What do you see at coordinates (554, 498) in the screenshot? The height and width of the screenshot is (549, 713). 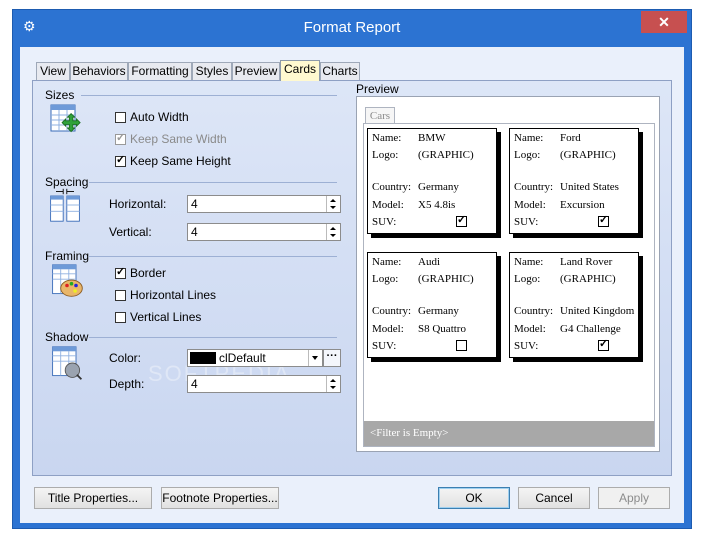 I see `cancel-button: Cancel` at bounding box center [554, 498].